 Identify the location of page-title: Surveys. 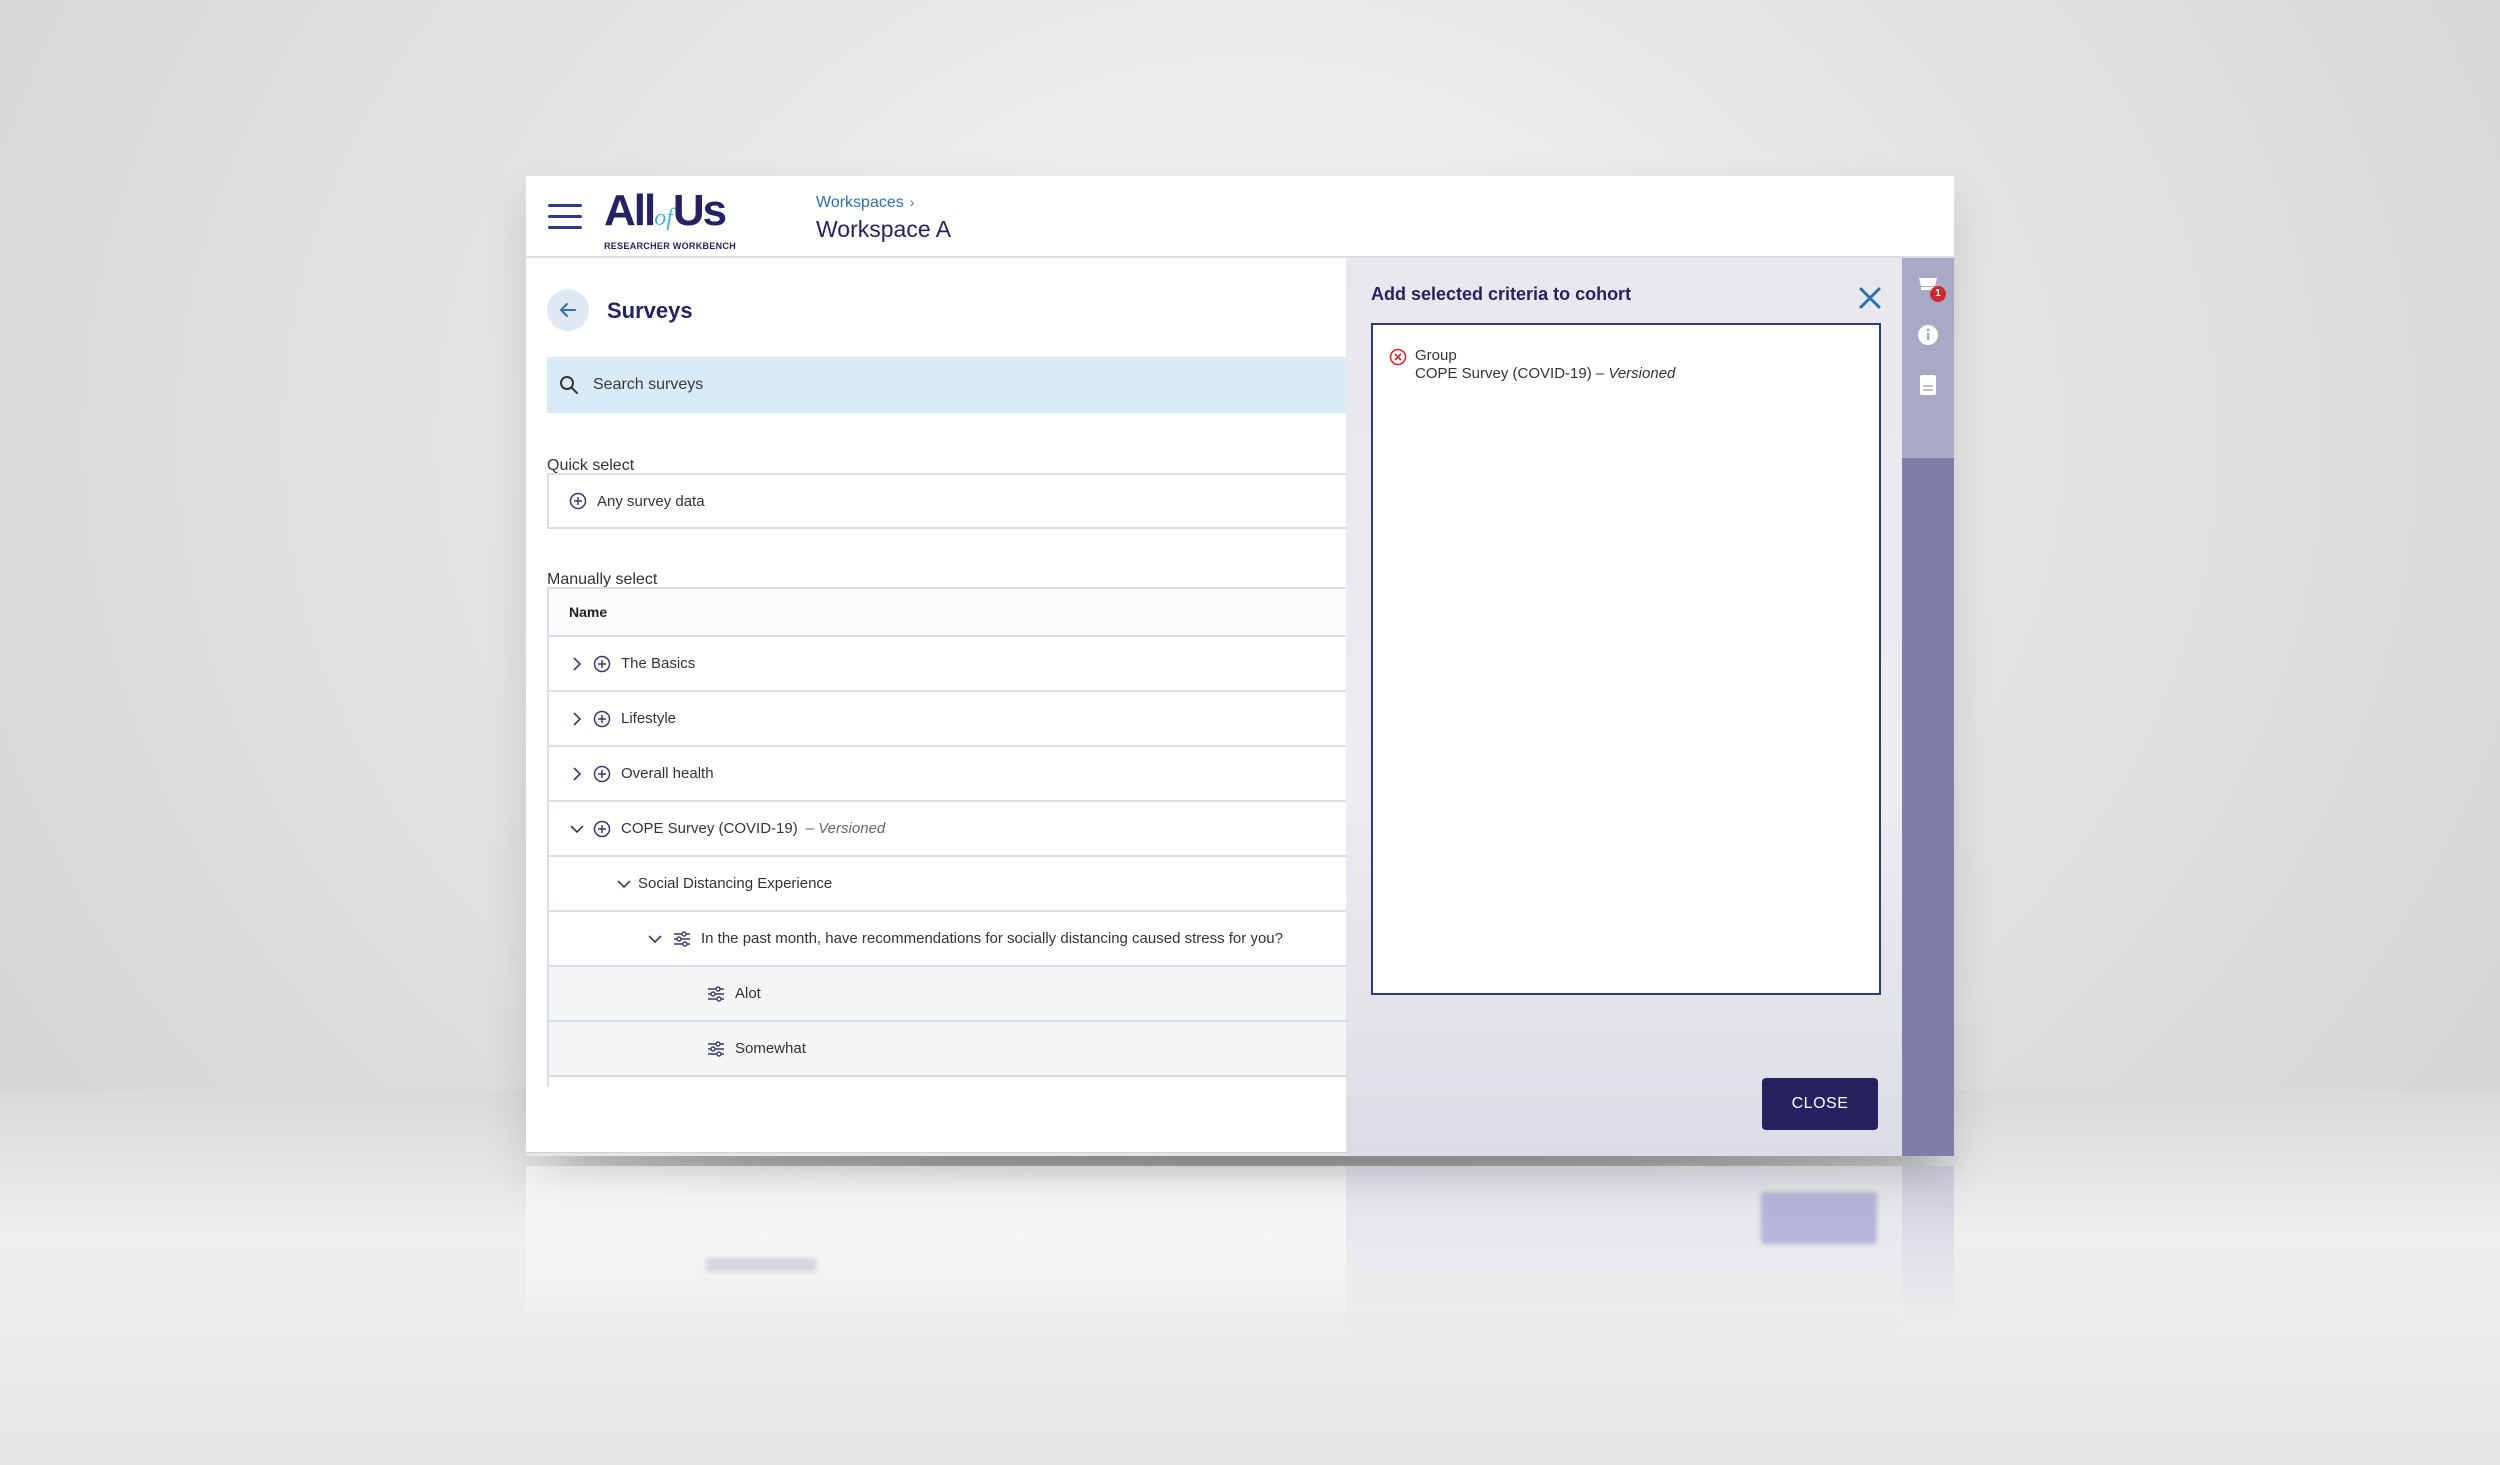
(650, 310).